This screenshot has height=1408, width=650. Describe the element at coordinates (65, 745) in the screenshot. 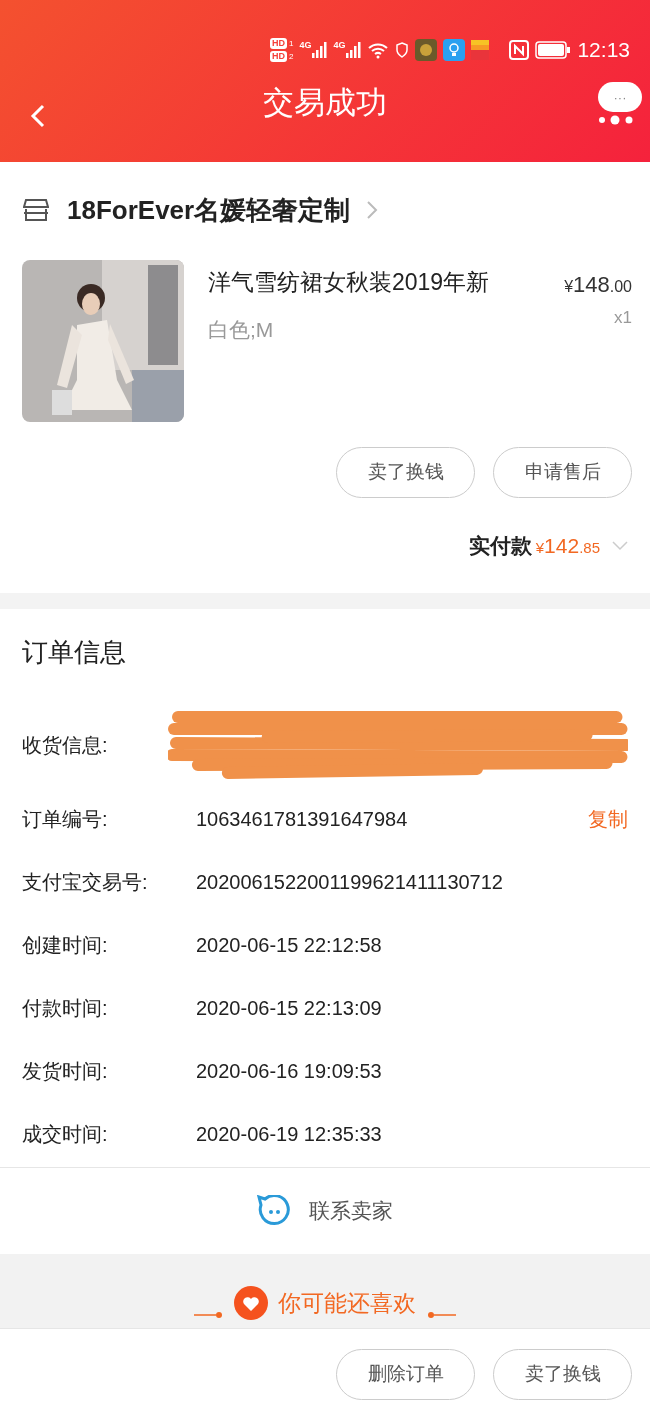

I see `field-label: 收货信息:` at that location.